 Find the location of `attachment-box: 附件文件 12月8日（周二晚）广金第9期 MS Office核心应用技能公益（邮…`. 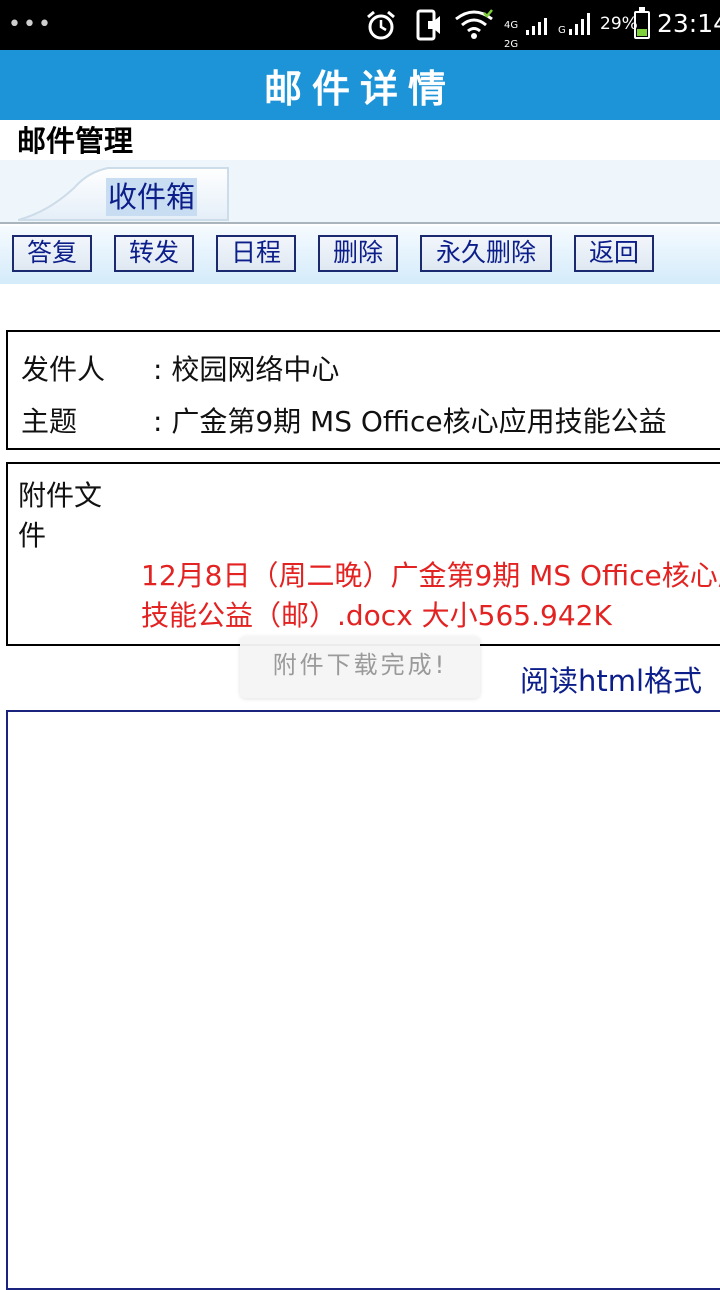

attachment-box: 附件文件 12月8日（周二晚）广金第9期 MS Office核心应用技能公益（邮… is located at coordinates (363, 554).